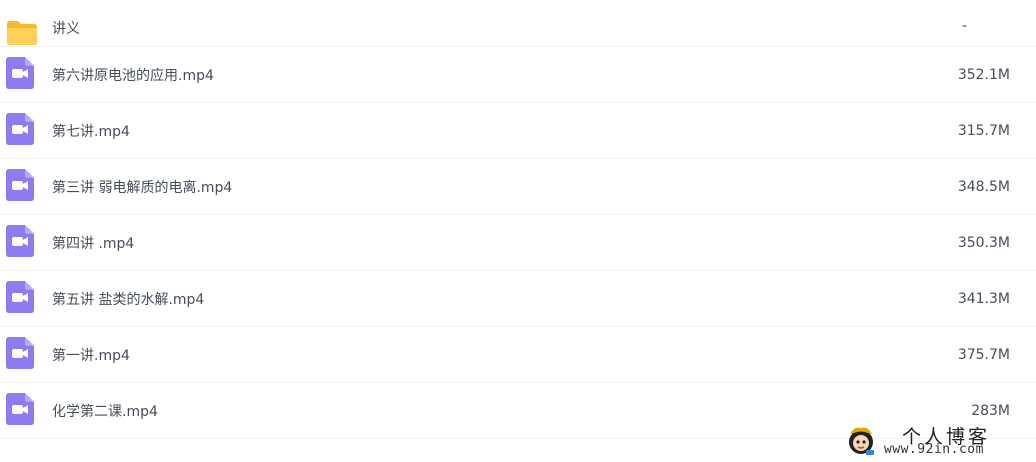  What do you see at coordinates (983, 130) in the screenshot?
I see `file-size: 315.7M` at bounding box center [983, 130].